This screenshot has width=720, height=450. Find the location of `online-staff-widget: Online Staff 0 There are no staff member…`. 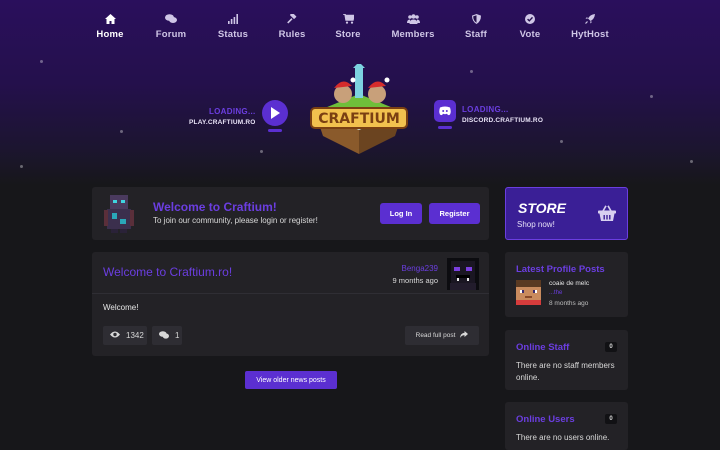

online-staff-widget: Online Staff 0 There are no staff member… is located at coordinates (566, 360).